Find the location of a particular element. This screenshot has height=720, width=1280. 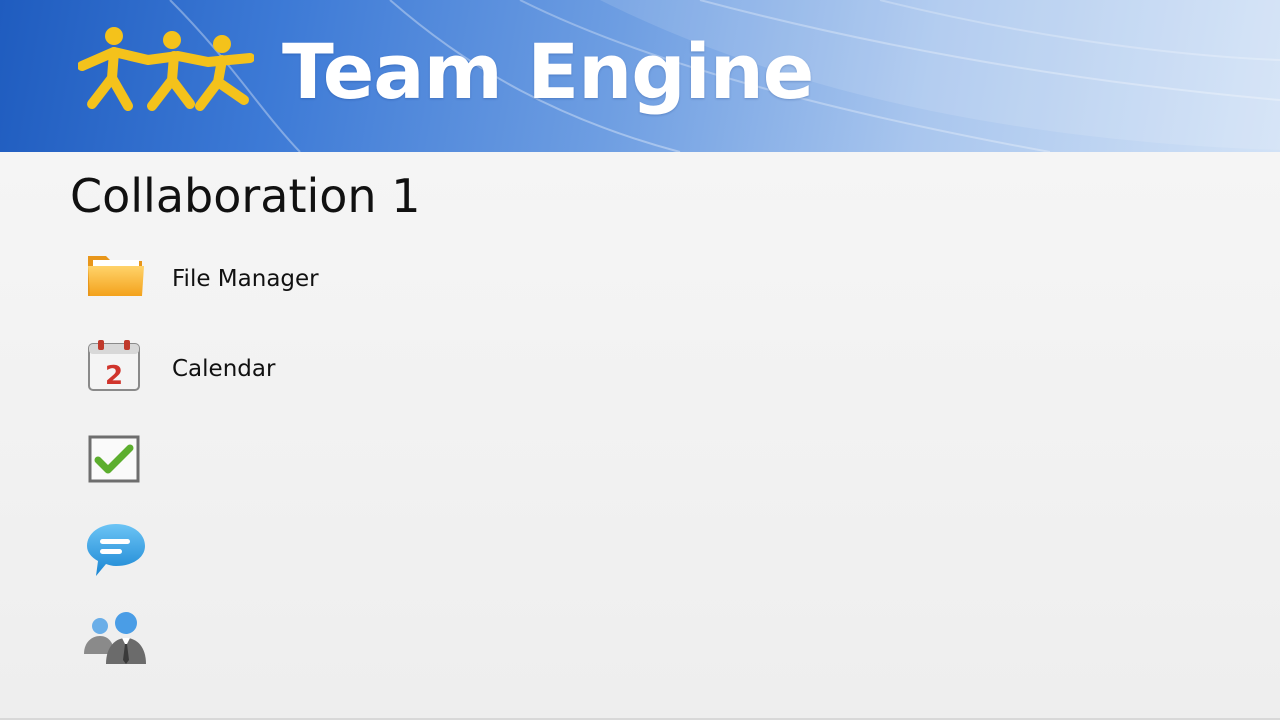

users-icon is located at coordinates (115, 638).